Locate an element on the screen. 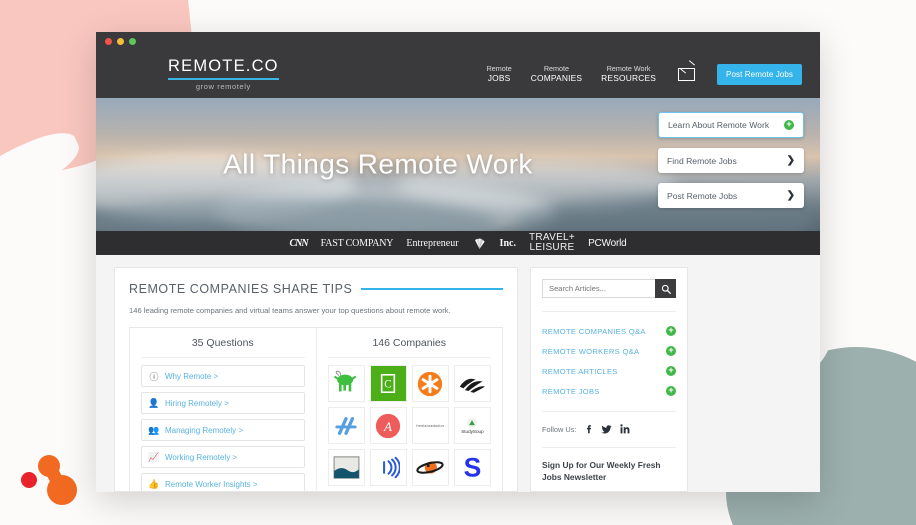 The width and height of the screenshot is (916, 525). freelancedoctor-logo: freelancedoctor is located at coordinates (430, 426).